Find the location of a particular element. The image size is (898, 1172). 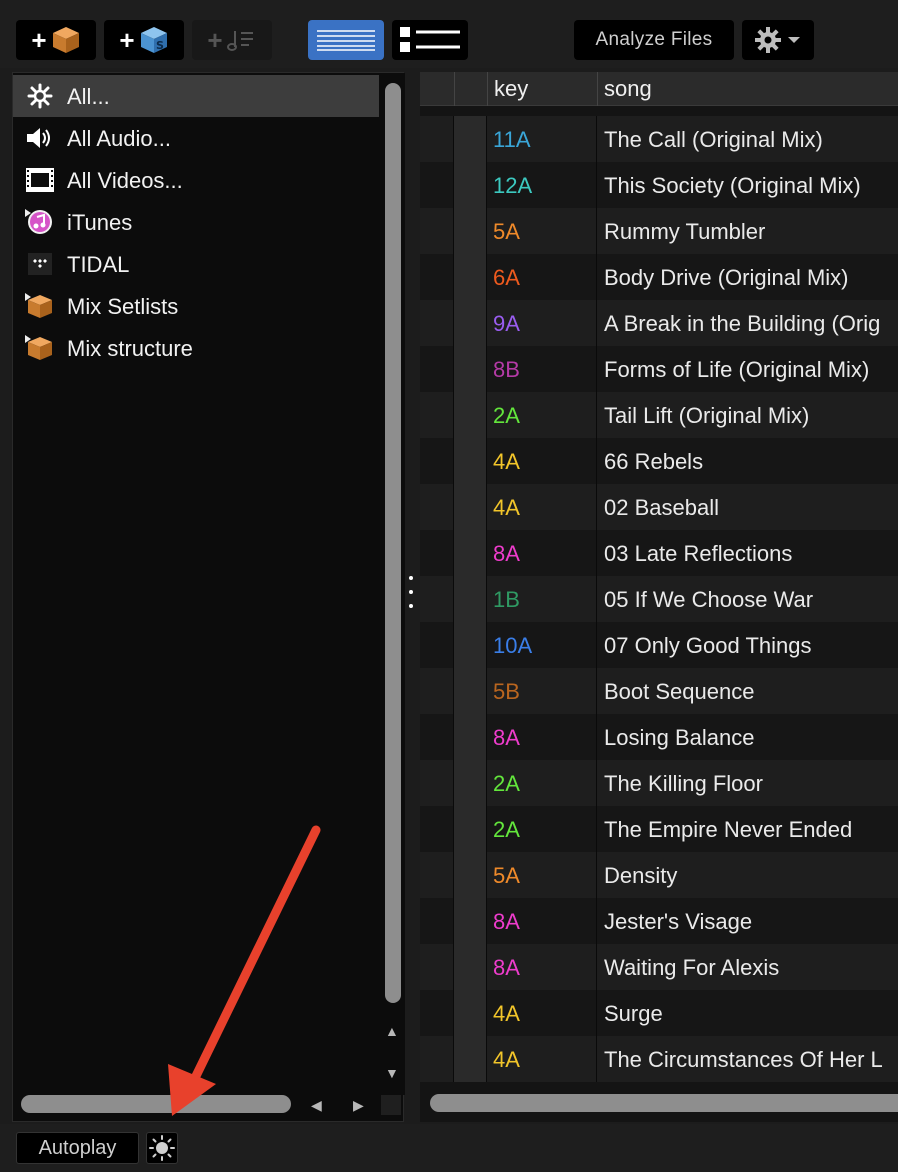

scroll-up-icon: ▲ is located at coordinates (392, 1031).